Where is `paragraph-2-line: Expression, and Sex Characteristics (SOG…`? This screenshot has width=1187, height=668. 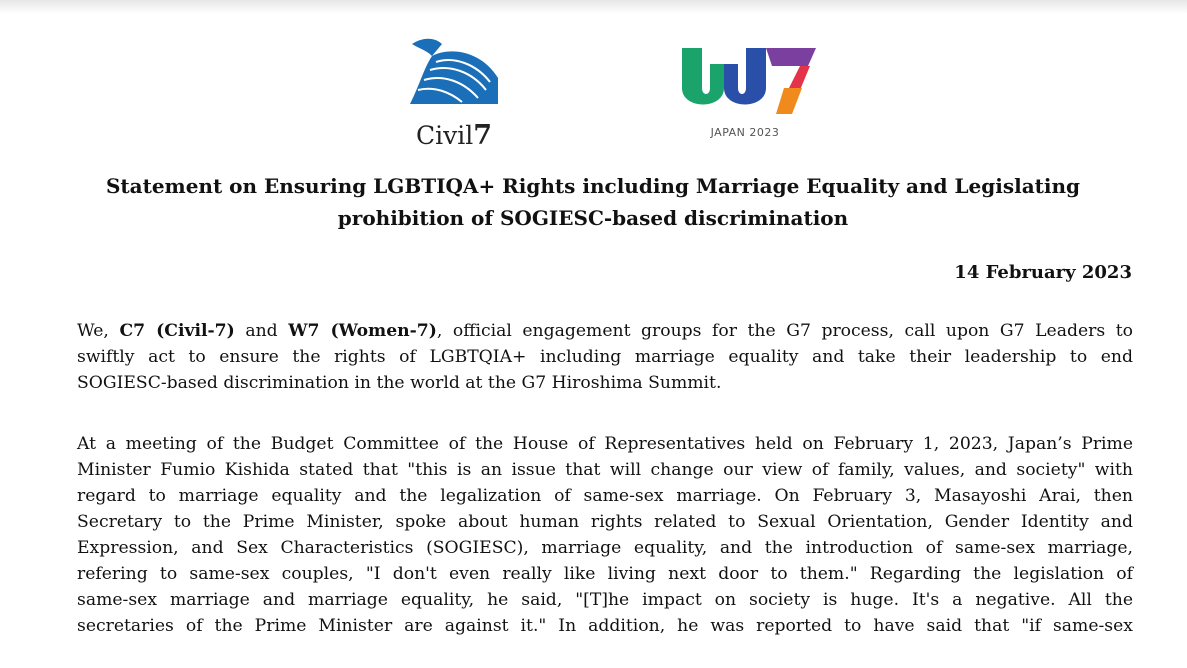
paragraph-2-line: Expression, and Sex Characteristics (SOG… is located at coordinates (605, 548).